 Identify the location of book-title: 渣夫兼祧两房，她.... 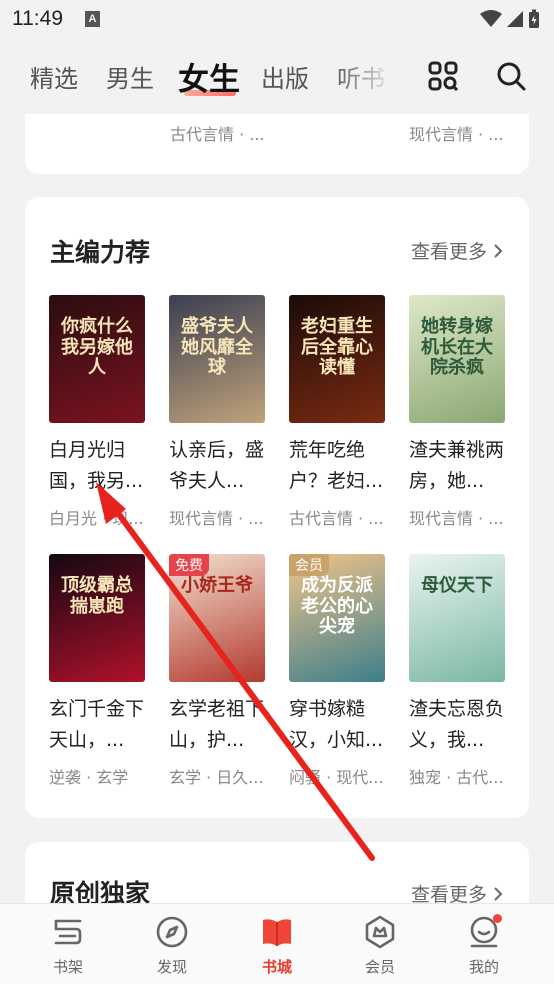
(459, 466).